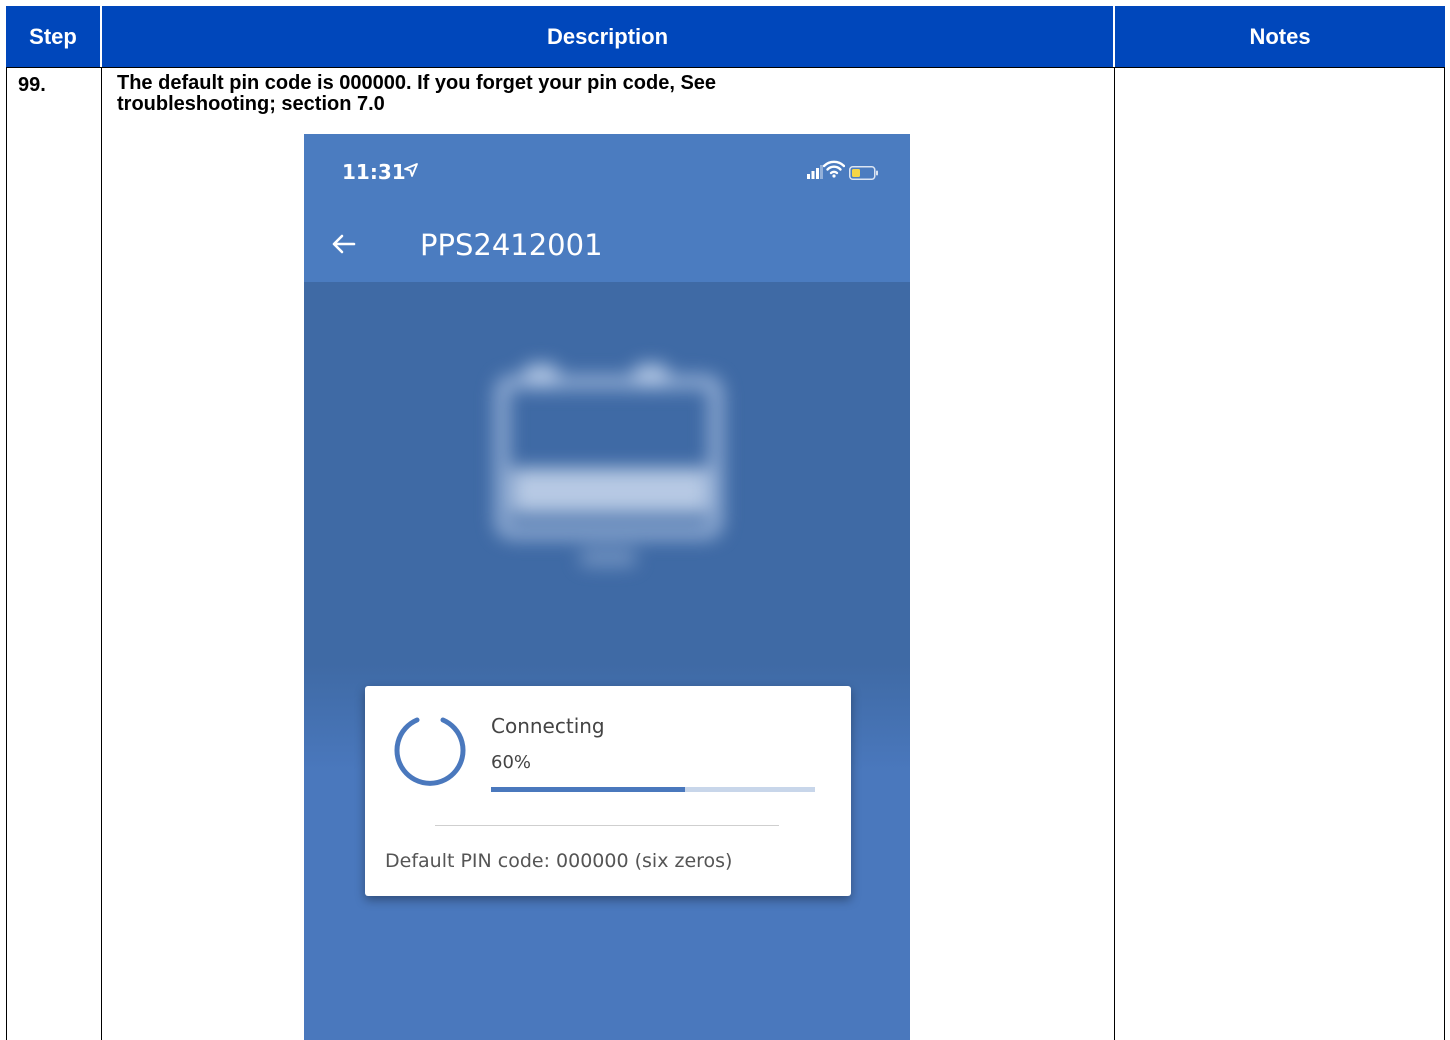 This screenshot has height=1040, width=1450. I want to click on border-right, so click(1444, 553).